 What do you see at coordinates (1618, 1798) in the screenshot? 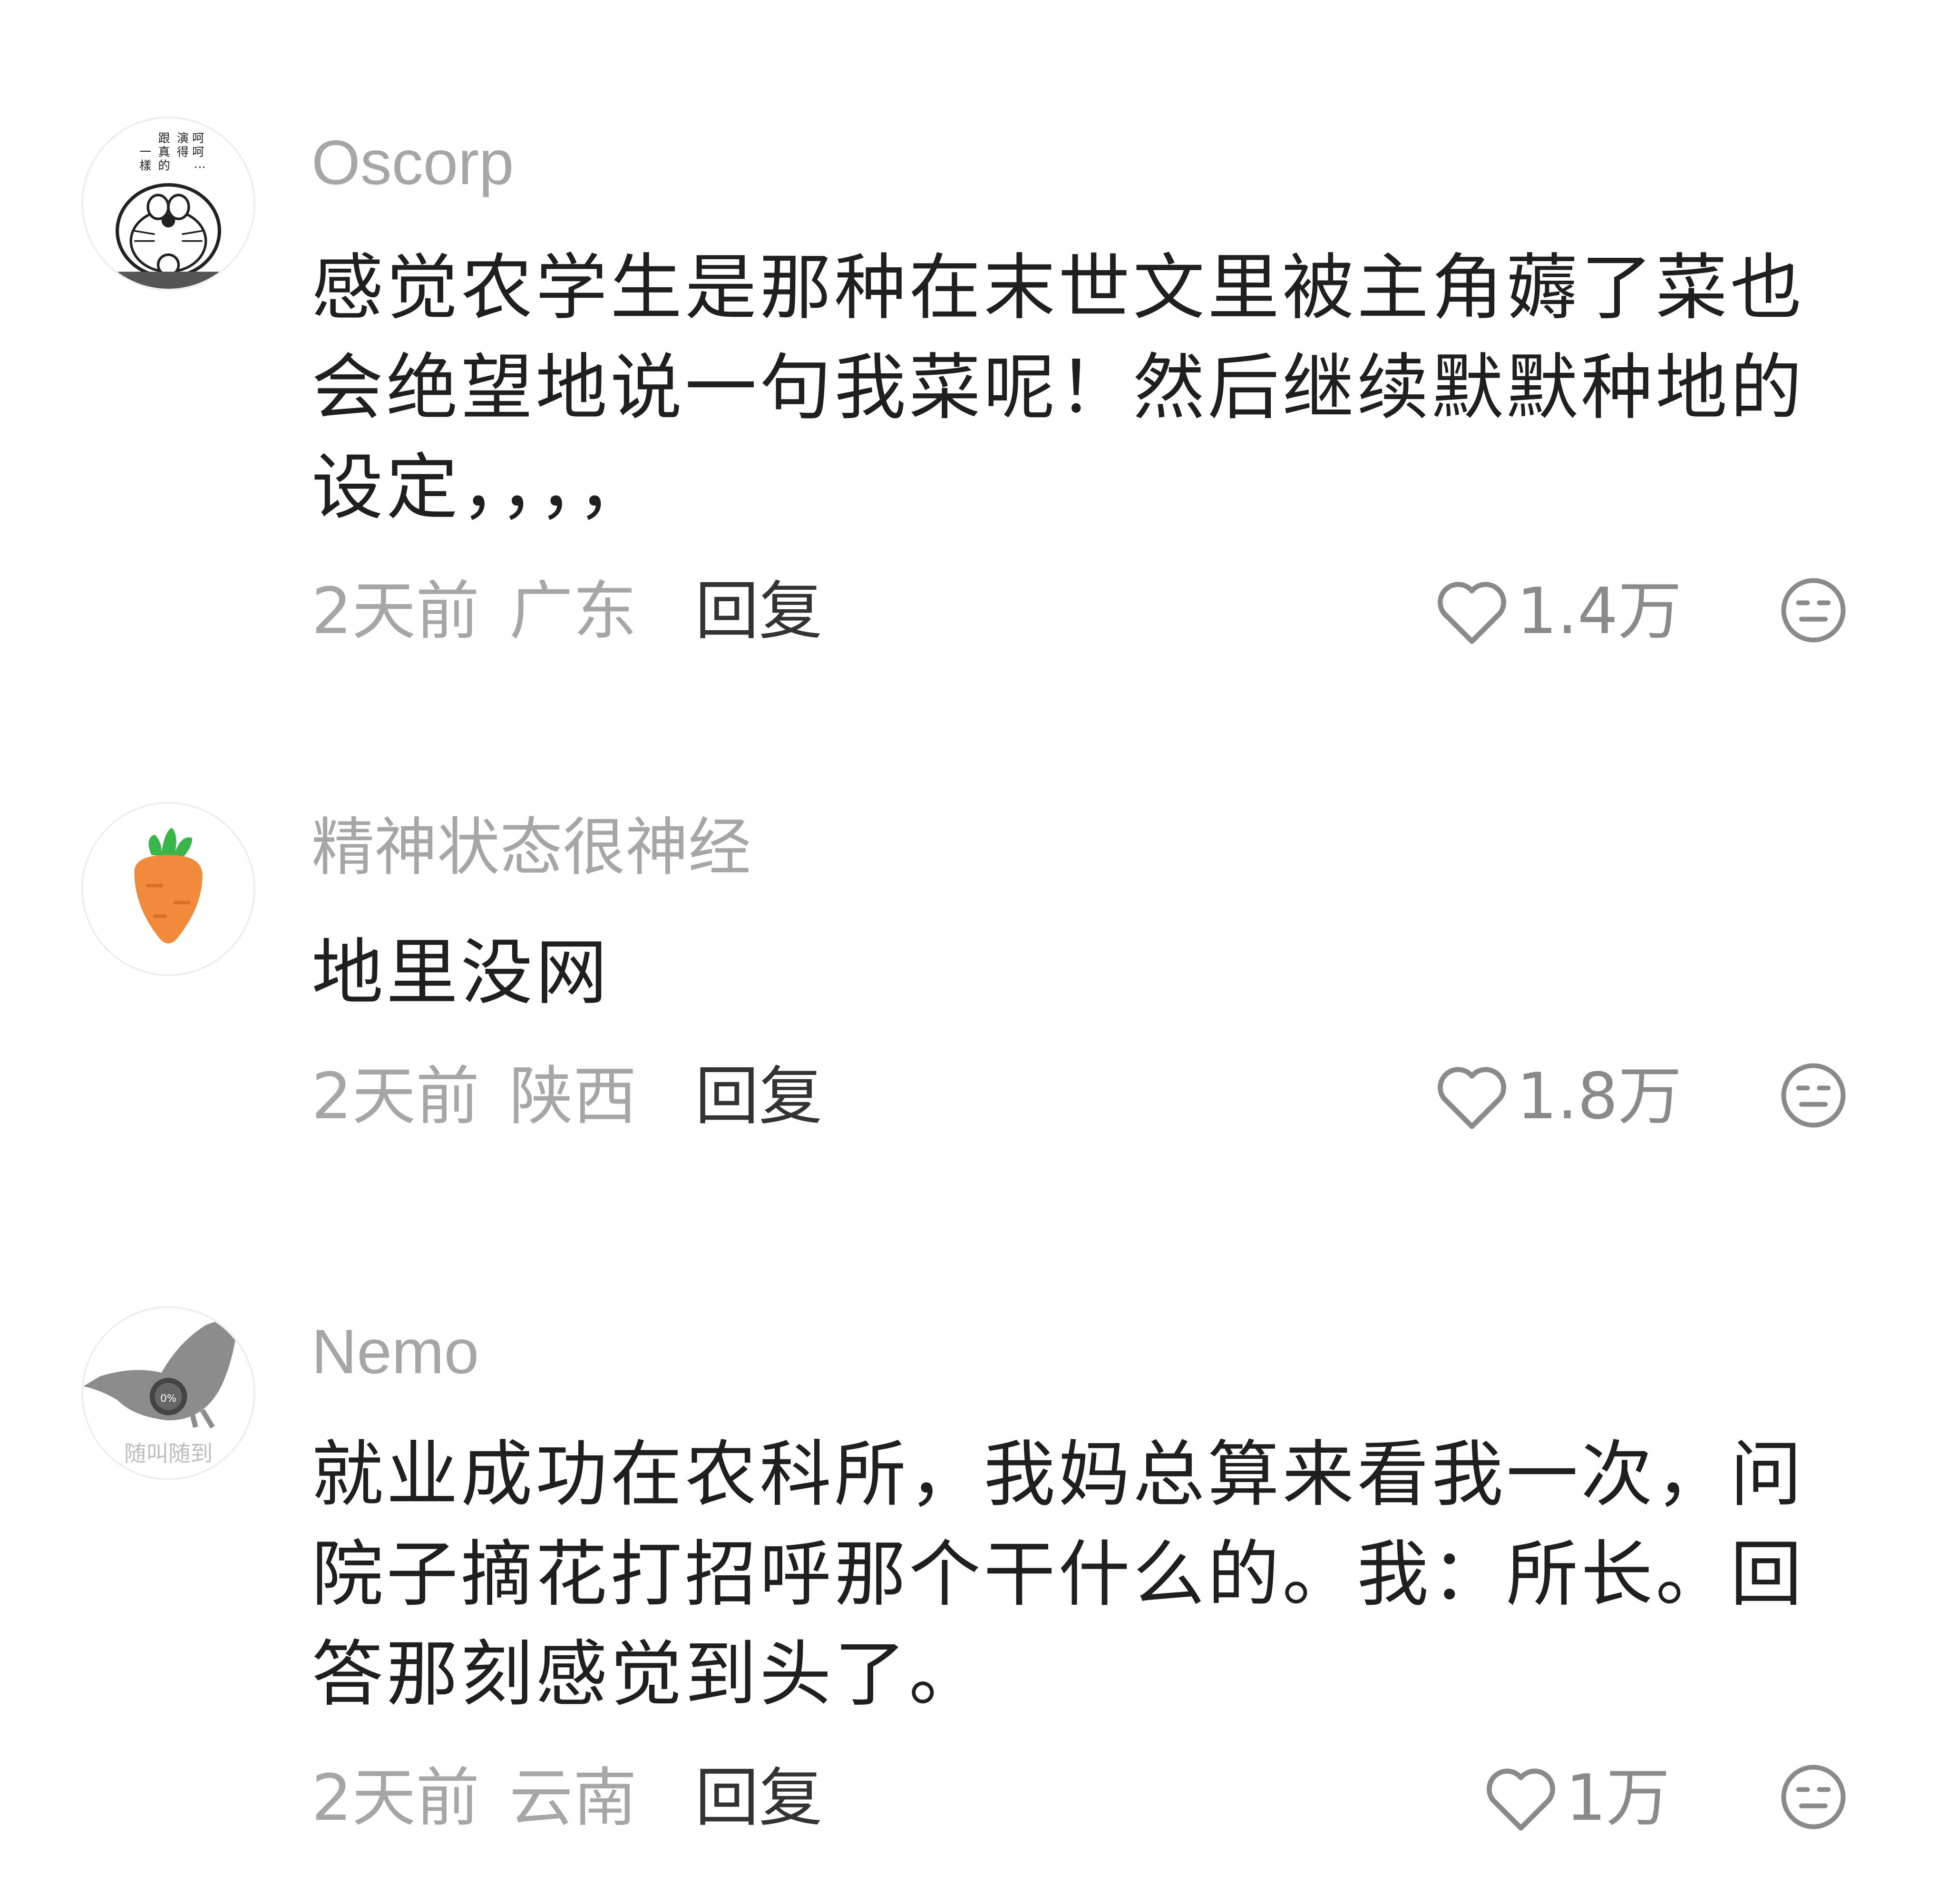
I see `like-count: 1万` at bounding box center [1618, 1798].